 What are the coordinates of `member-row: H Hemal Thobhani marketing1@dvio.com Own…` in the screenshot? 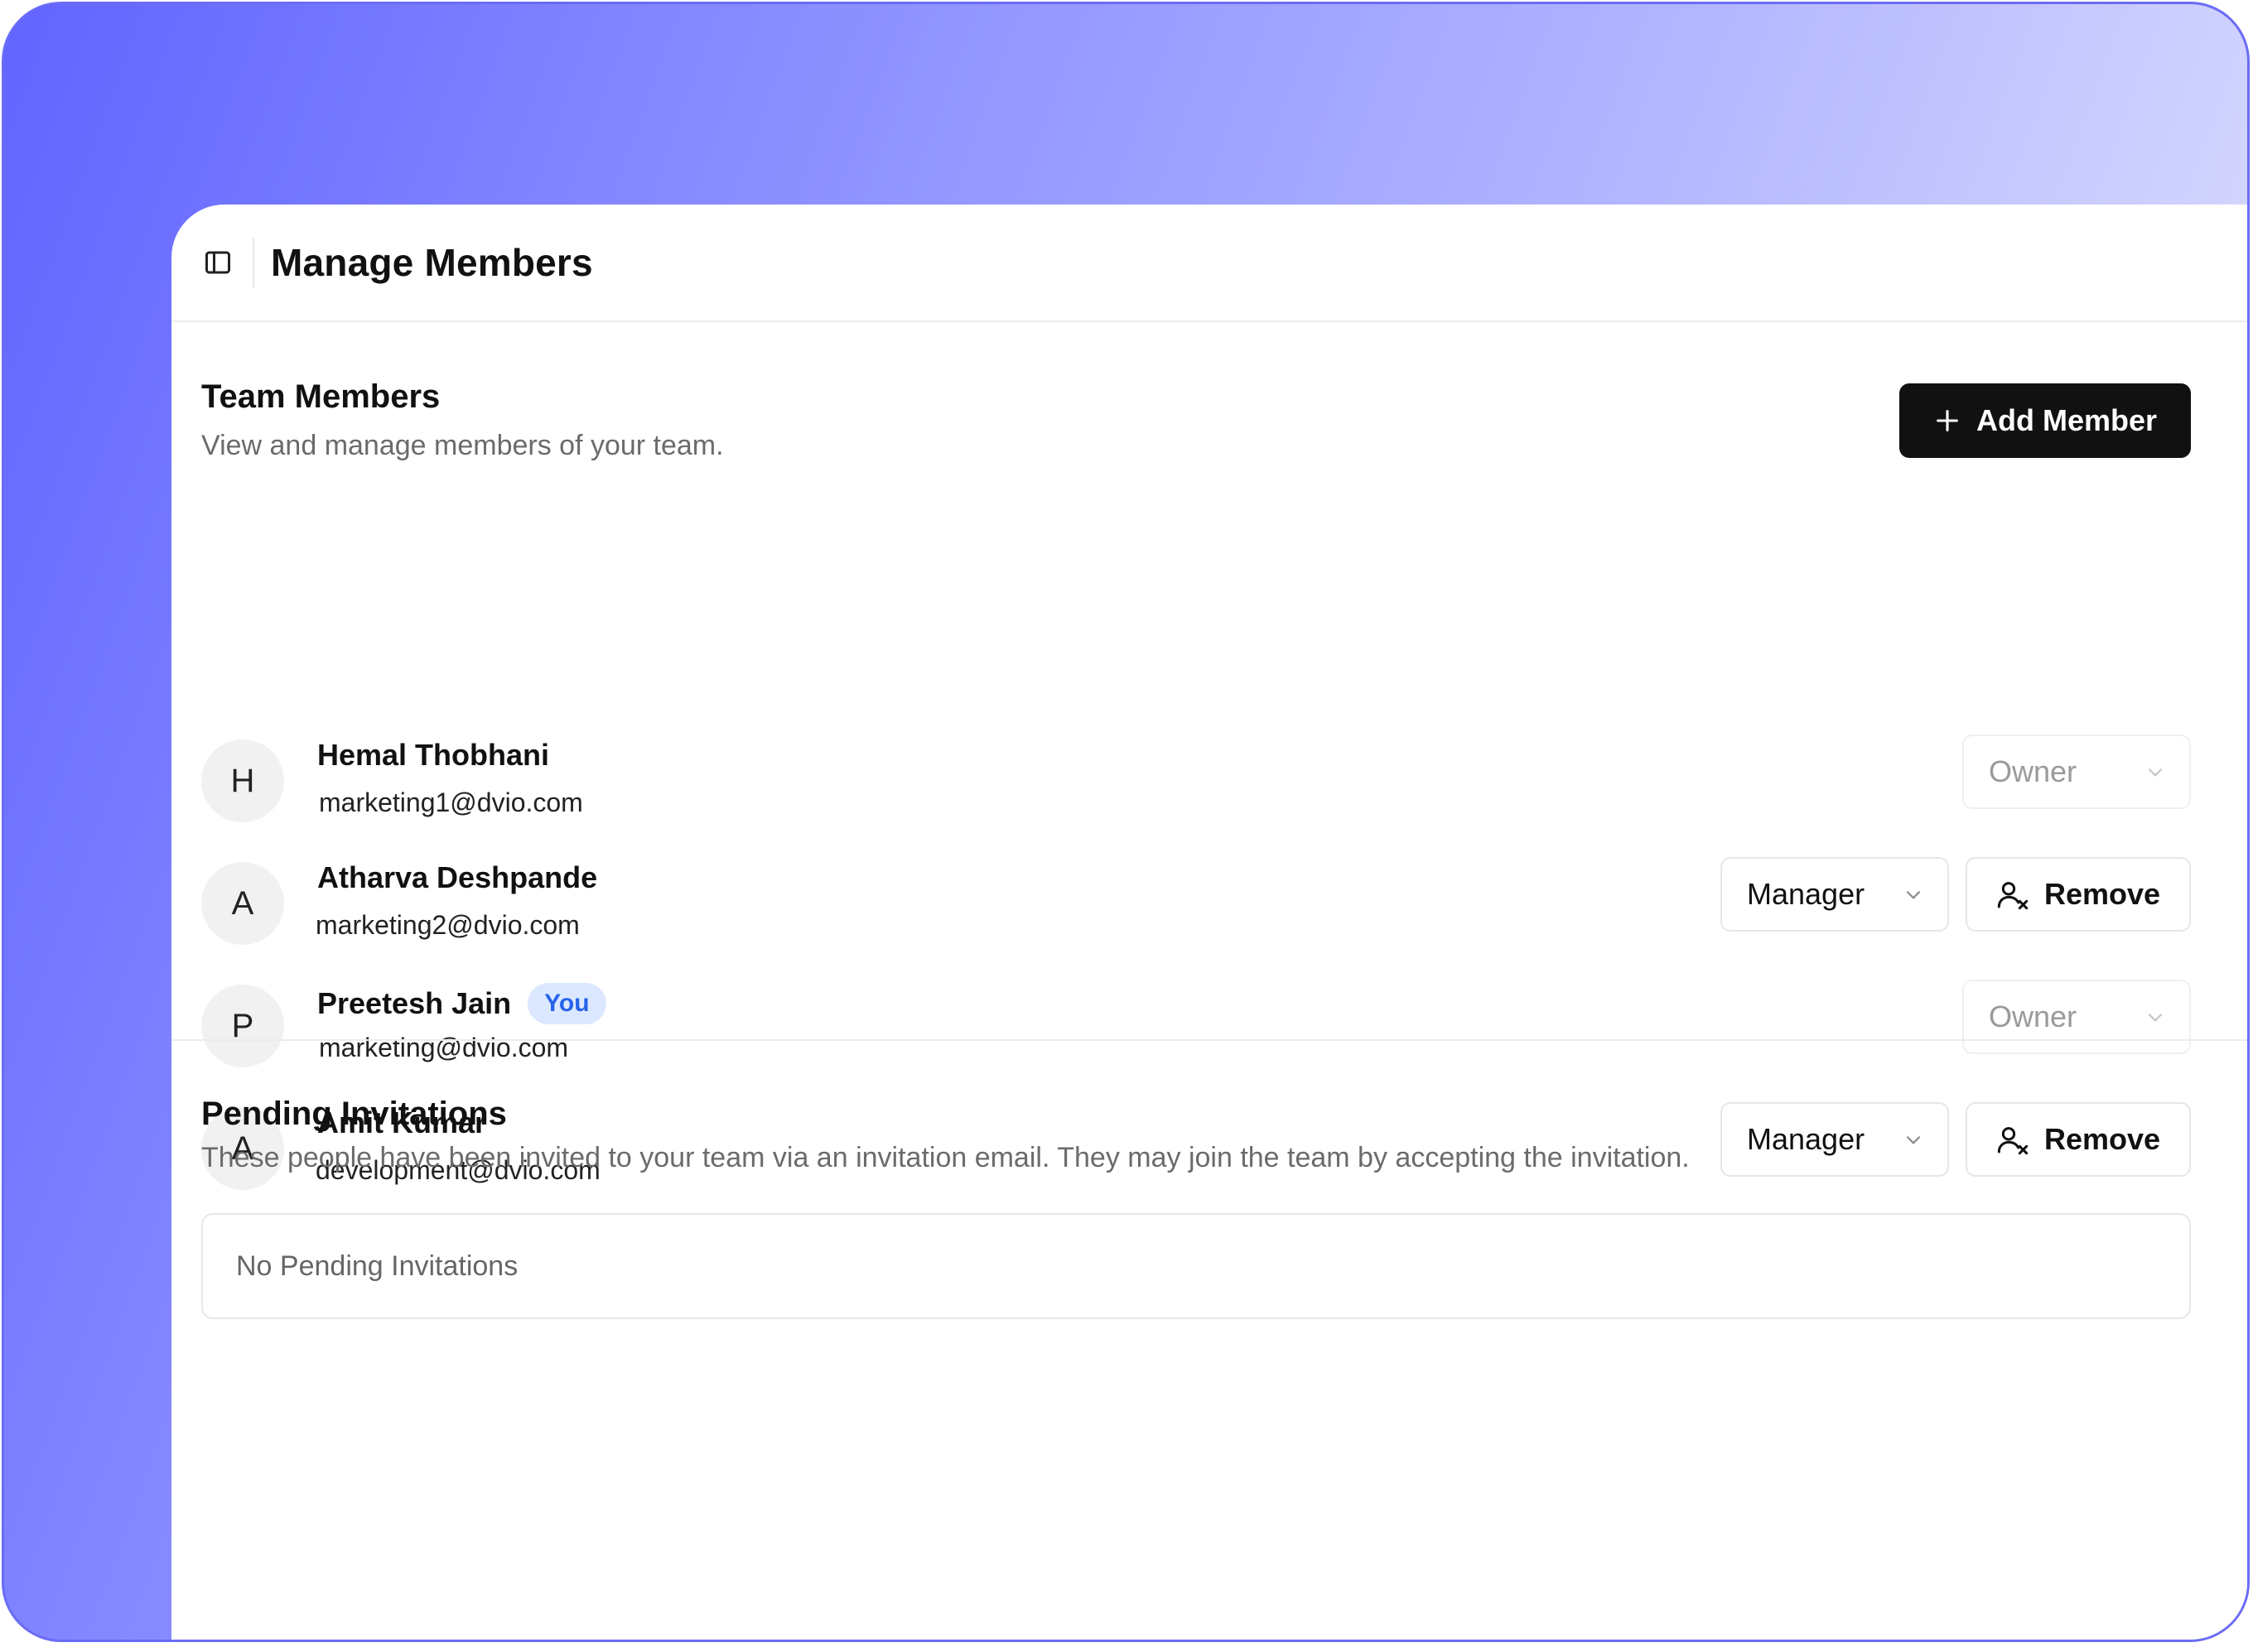 It's located at (1209, 781).